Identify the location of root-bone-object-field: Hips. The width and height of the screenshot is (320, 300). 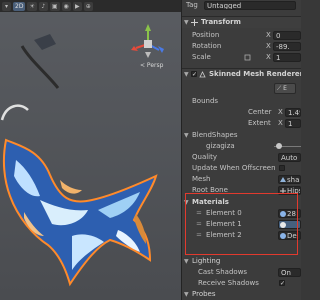
(289, 190).